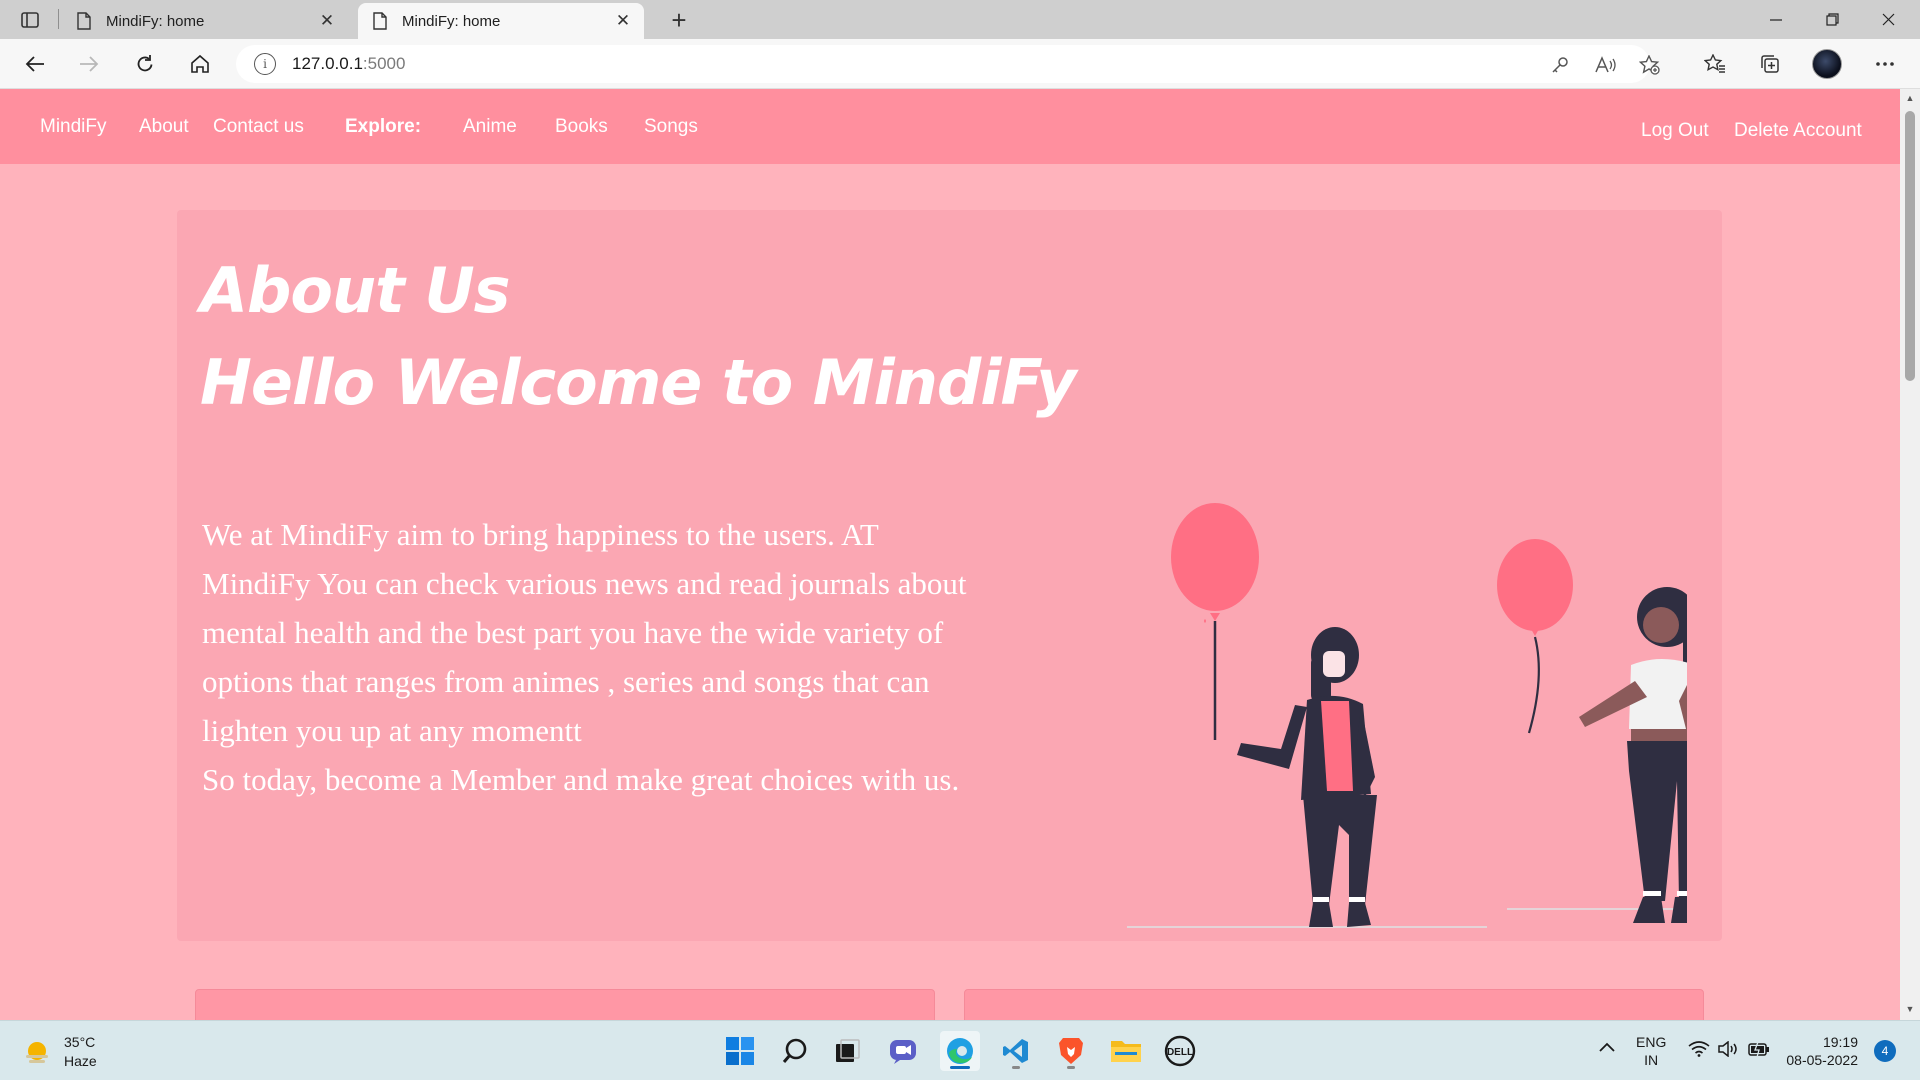 Image resolution: width=1920 pixels, height=1080 pixels. I want to click on close-window-icon, so click(1888, 19).